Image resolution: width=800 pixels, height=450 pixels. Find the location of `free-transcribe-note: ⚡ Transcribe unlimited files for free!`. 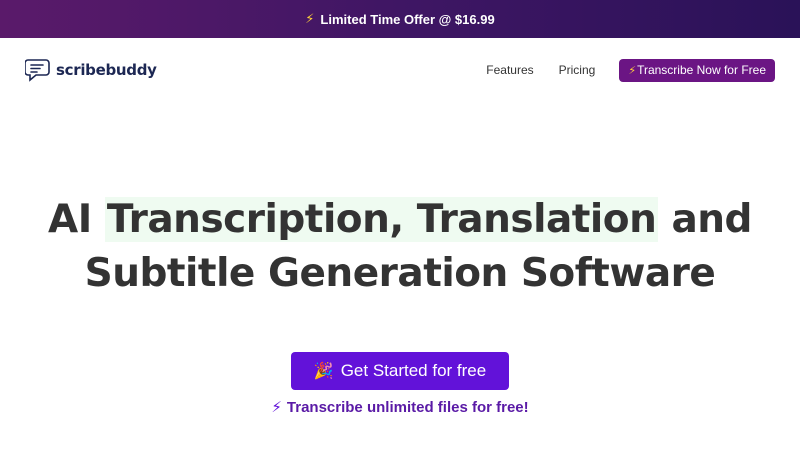

free-transcribe-note: ⚡ Transcribe unlimited files for free! is located at coordinates (400, 407).